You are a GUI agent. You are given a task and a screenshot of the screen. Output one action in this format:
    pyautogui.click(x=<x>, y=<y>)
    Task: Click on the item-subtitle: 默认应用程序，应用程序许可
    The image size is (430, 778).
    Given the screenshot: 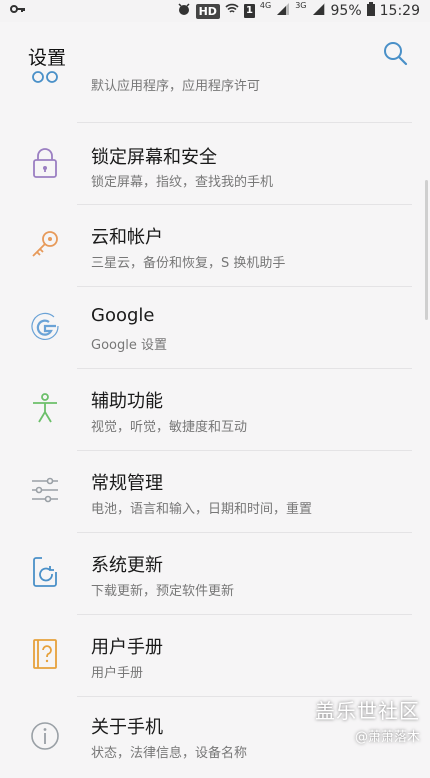 What is the action you would take?
    pyautogui.click(x=176, y=86)
    